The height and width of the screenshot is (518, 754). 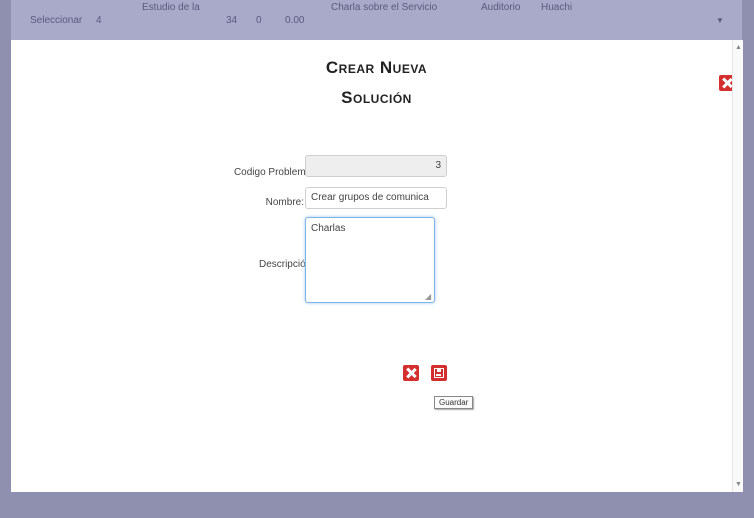 I want to click on frame-bottom-border, so click(x=377, y=505).